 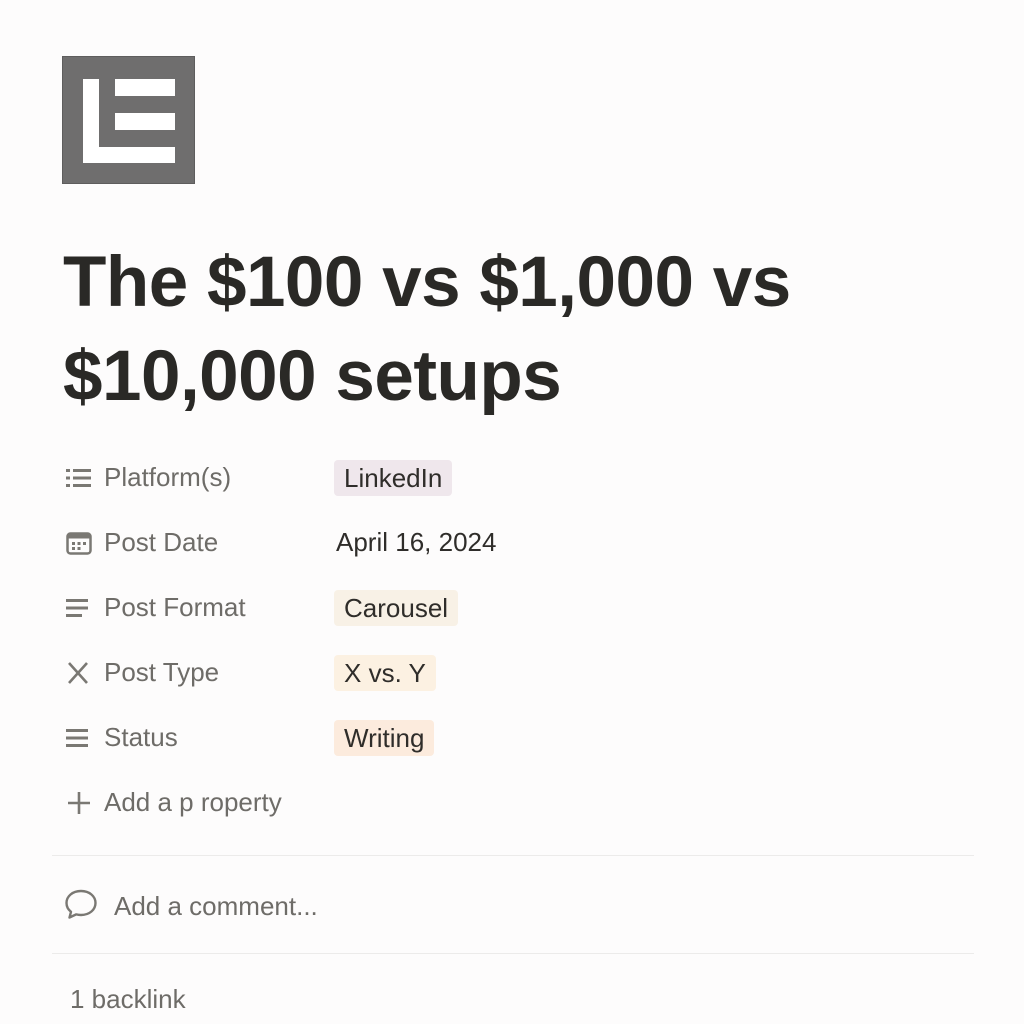 What do you see at coordinates (518, 802) in the screenshot?
I see `add-property-button: Add a p roperty` at bounding box center [518, 802].